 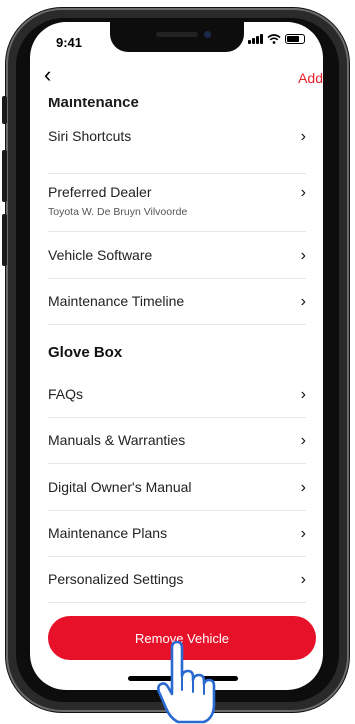 What do you see at coordinates (100, 192) in the screenshot?
I see `list-item-label: Preferred Dealer` at bounding box center [100, 192].